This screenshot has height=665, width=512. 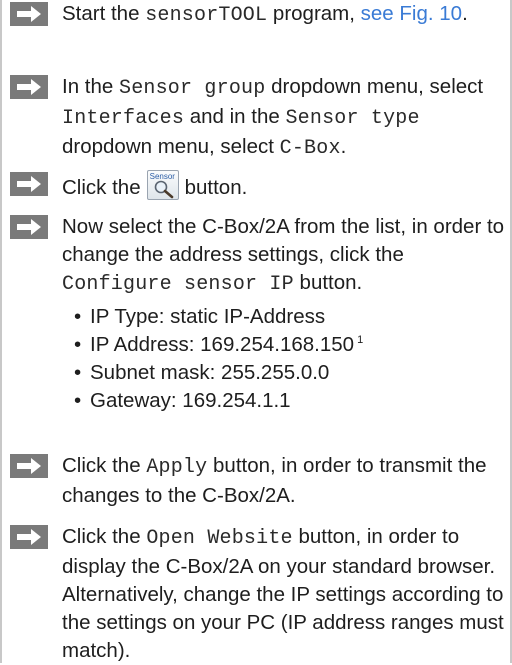 What do you see at coordinates (104, 13) in the screenshot?
I see `step-1-text-start: Start the` at bounding box center [104, 13].